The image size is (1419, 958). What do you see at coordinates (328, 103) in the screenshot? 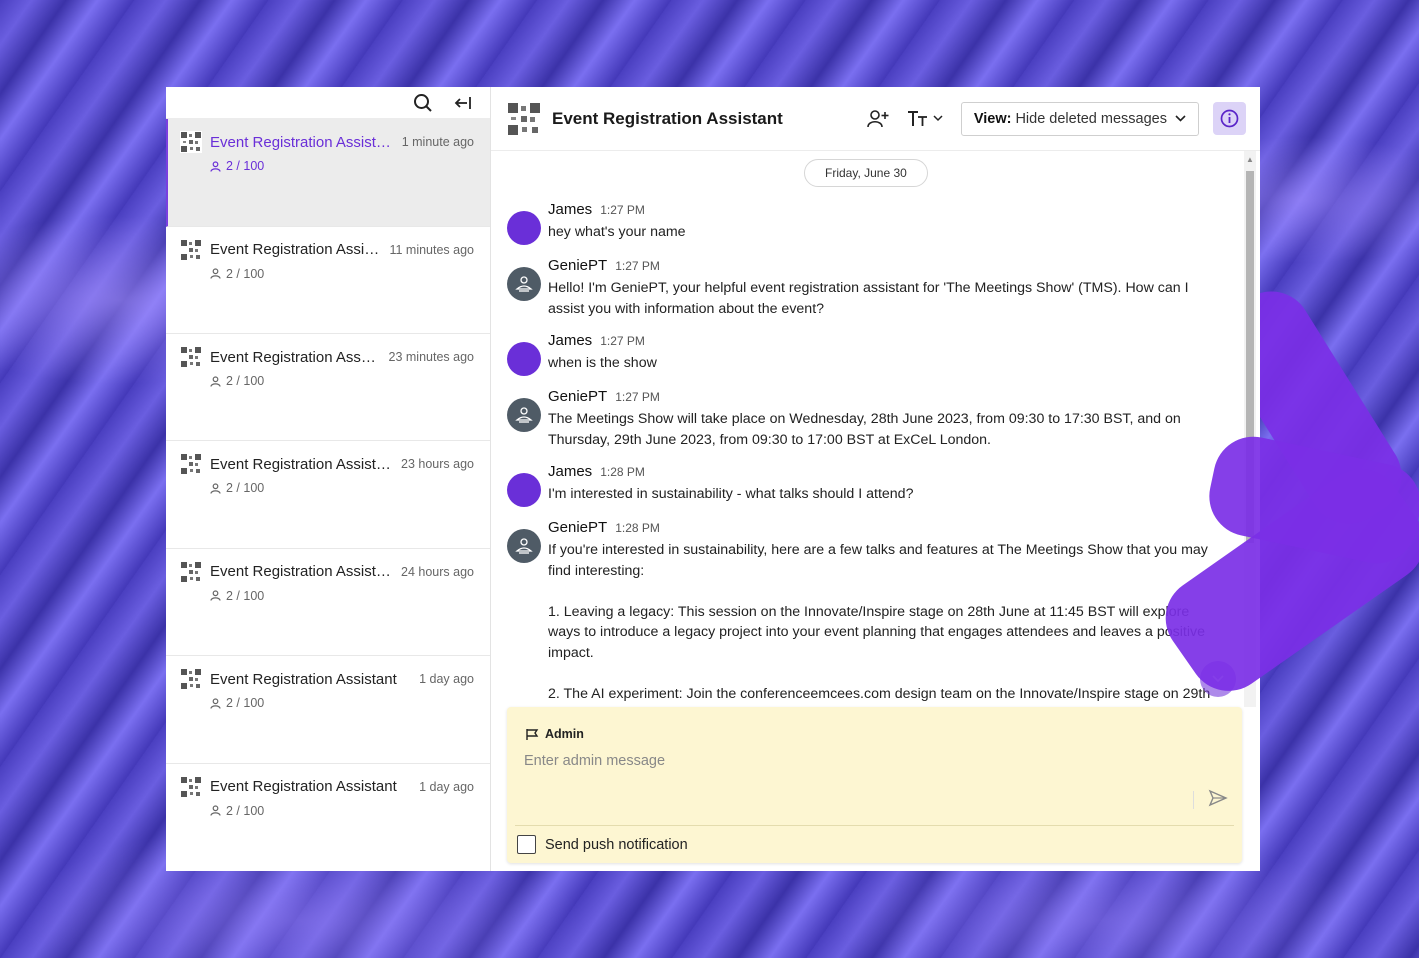
I see `sidebar-header` at bounding box center [328, 103].